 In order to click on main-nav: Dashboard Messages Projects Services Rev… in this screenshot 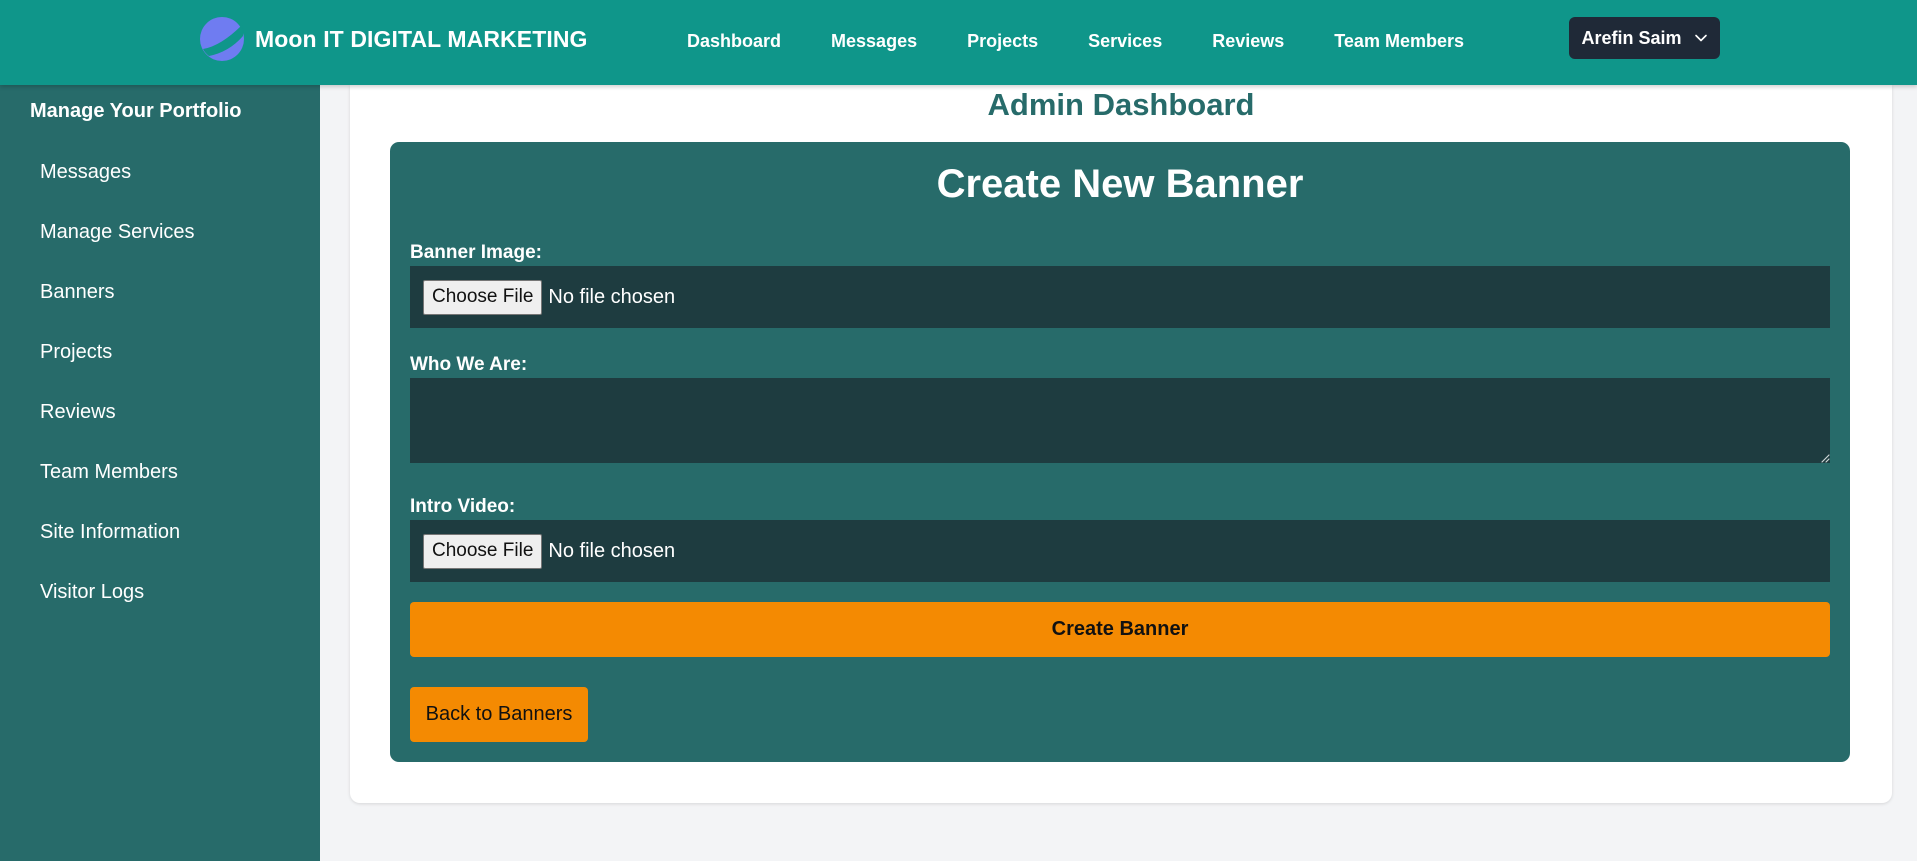, I will do `click(1100, 41)`.